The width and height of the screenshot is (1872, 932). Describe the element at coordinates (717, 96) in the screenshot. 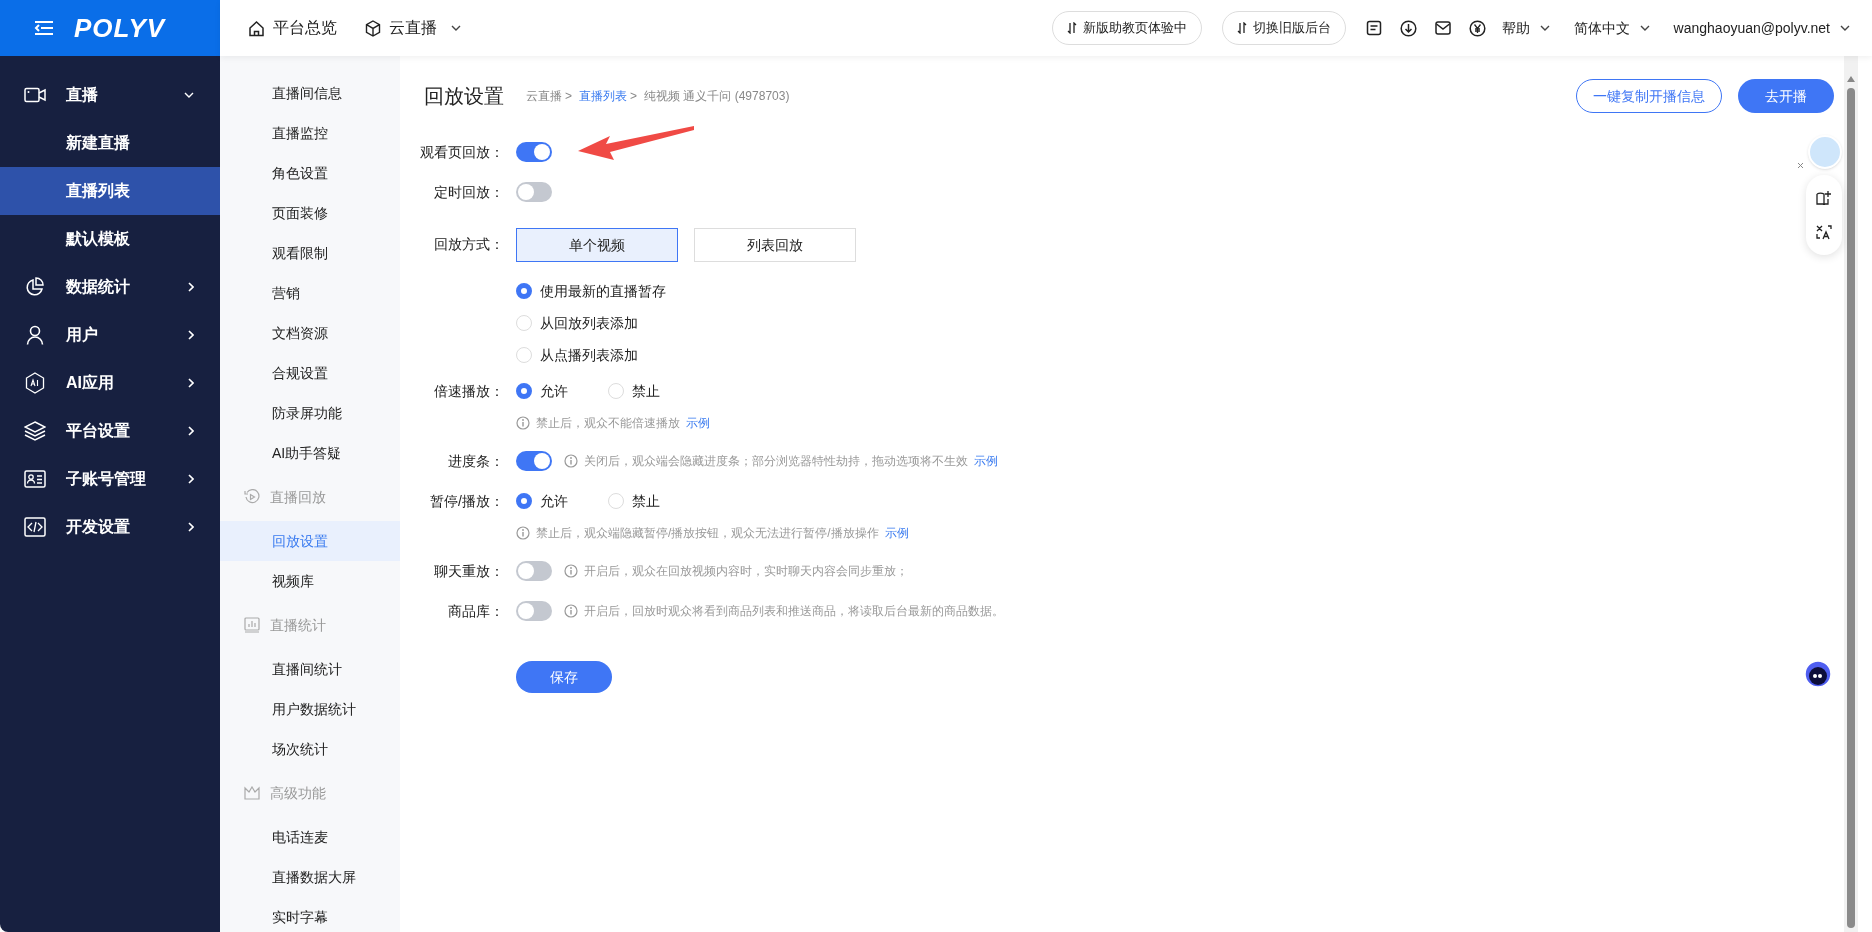

I see `breadcrumb-item: 纯视频 通义千问 (4978703)` at that location.